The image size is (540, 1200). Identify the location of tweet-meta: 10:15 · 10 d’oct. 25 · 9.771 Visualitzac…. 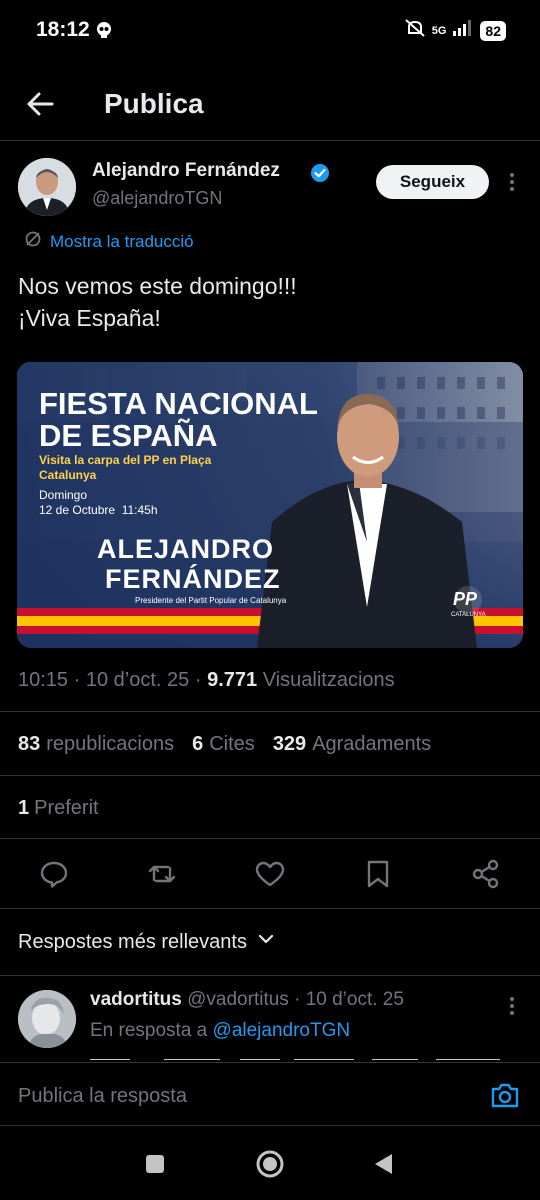
(206, 680).